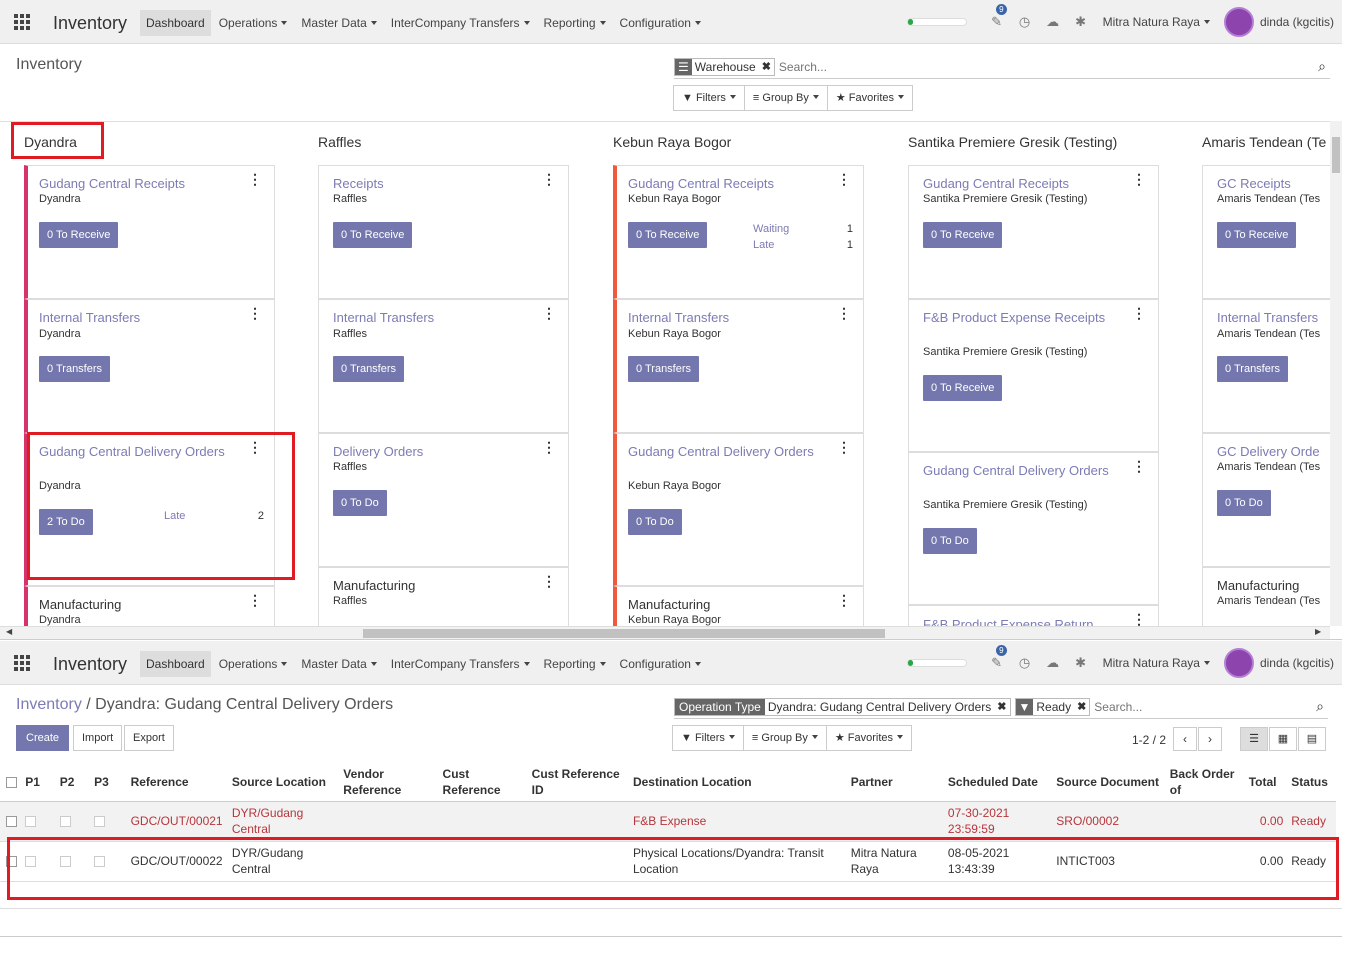  What do you see at coordinates (108, 782) in the screenshot?
I see `col-header: P3` at bounding box center [108, 782].